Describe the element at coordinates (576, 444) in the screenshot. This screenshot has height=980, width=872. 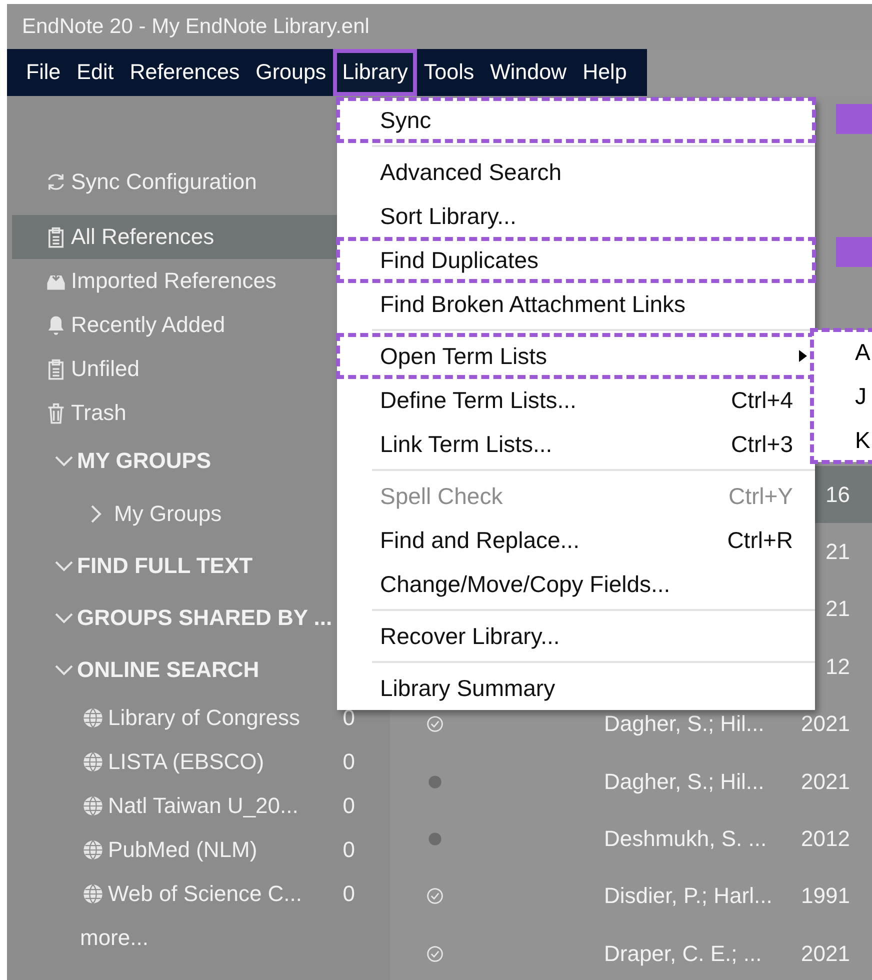
I see `menu-option: Link Term Lists... Ctrl+3` at that location.